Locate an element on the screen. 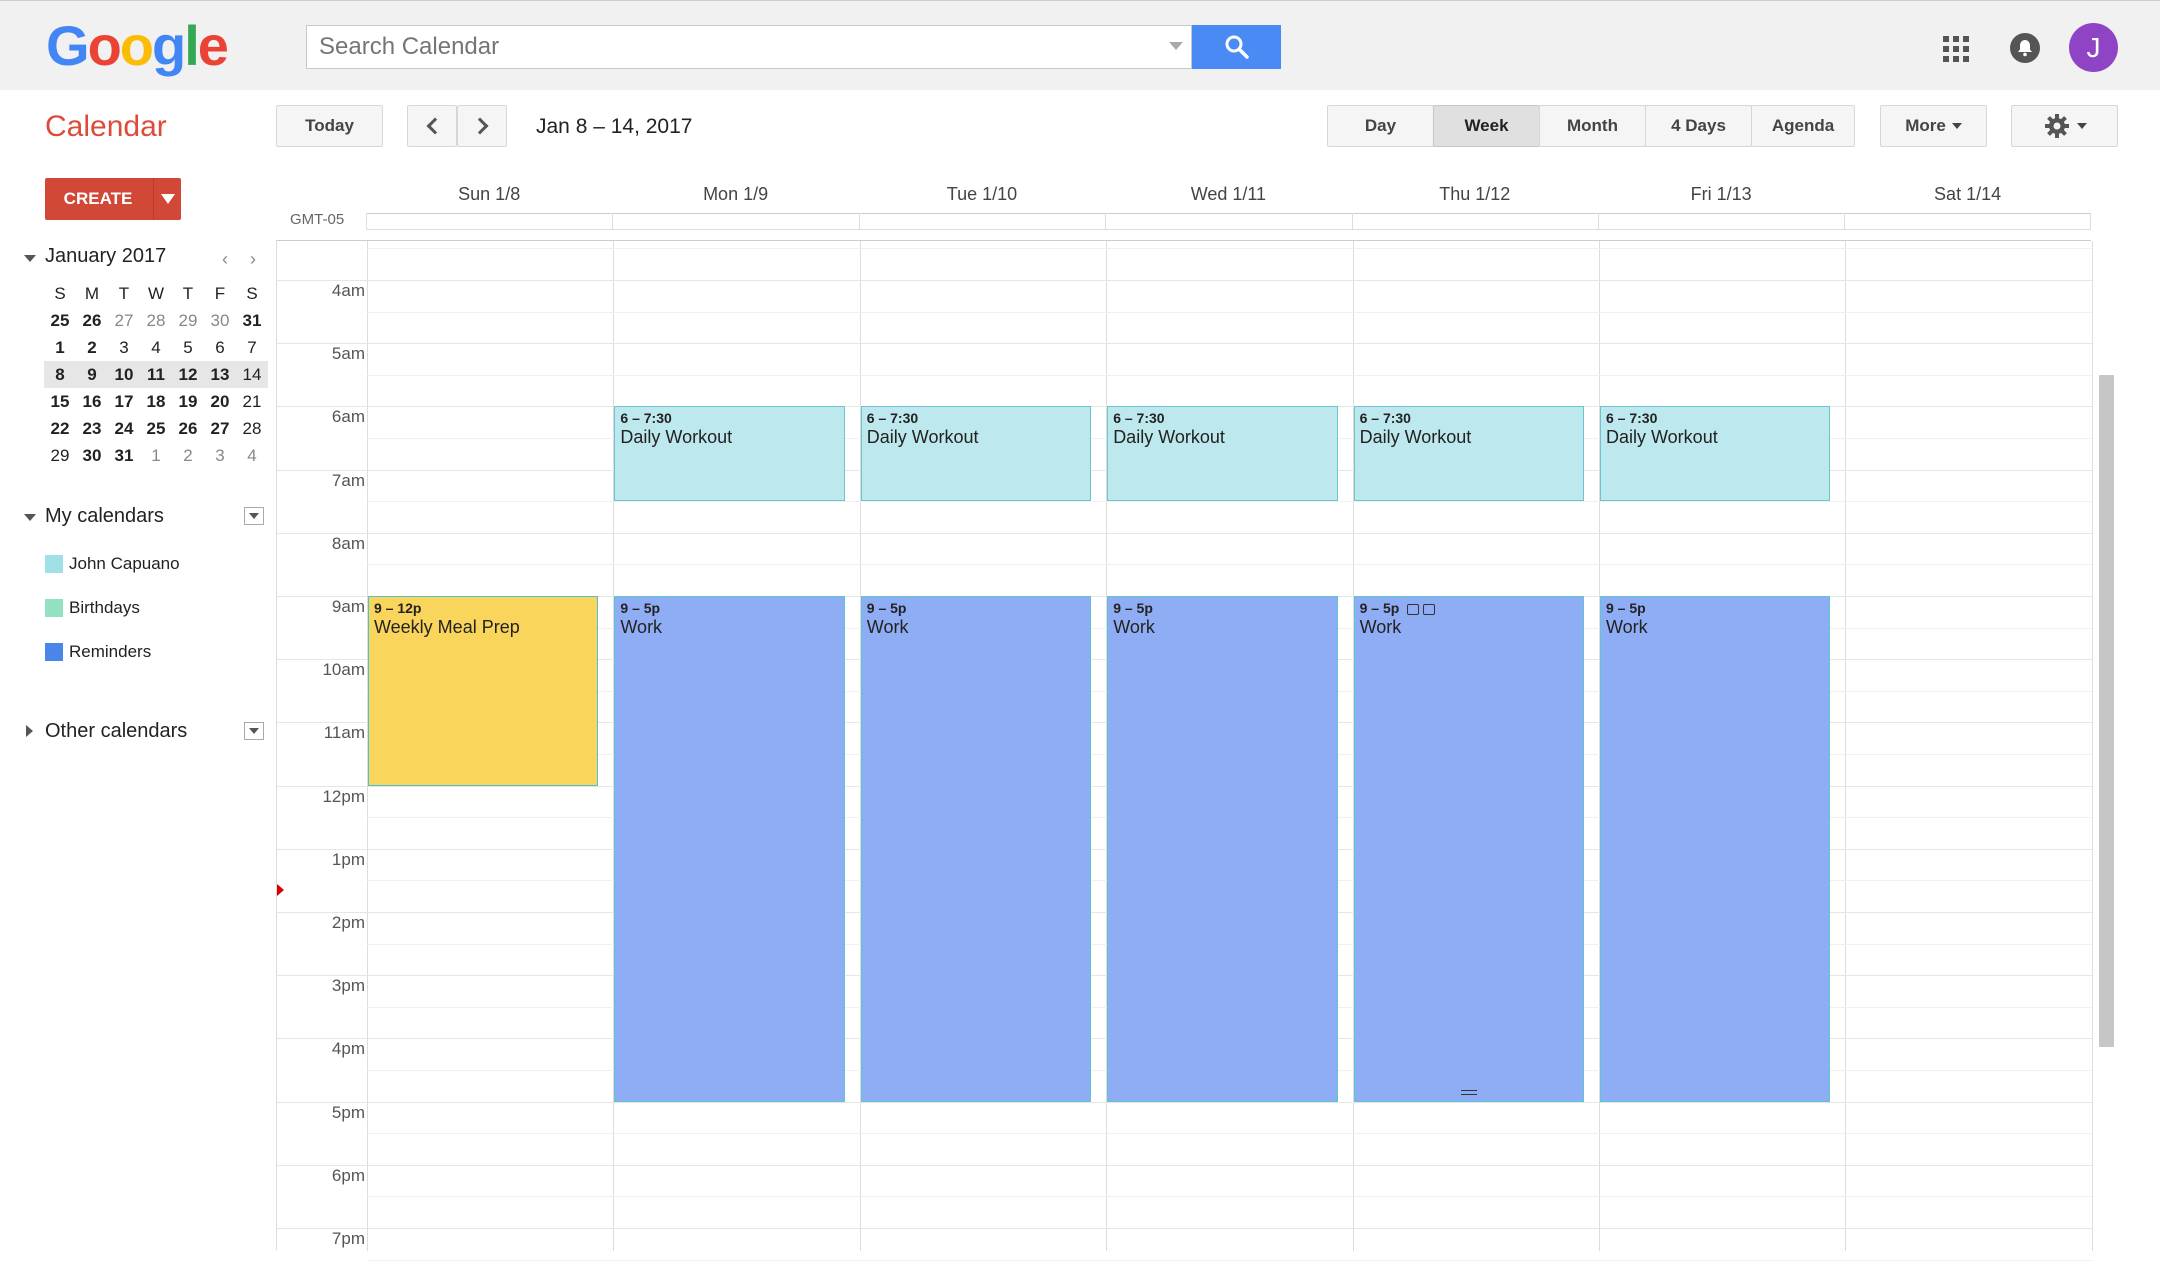  view-agenda-button: Agenda is located at coordinates (1803, 126).